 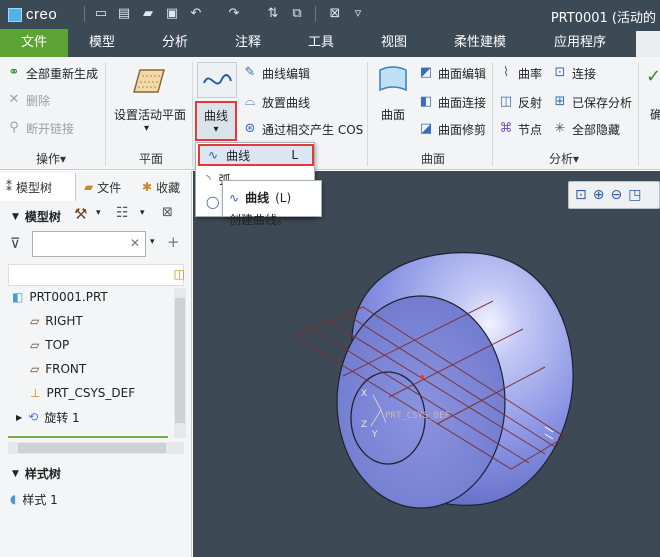 What do you see at coordinates (149, 81) in the screenshot?
I see `set-active-plane-icon` at bounding box center [149, 81].